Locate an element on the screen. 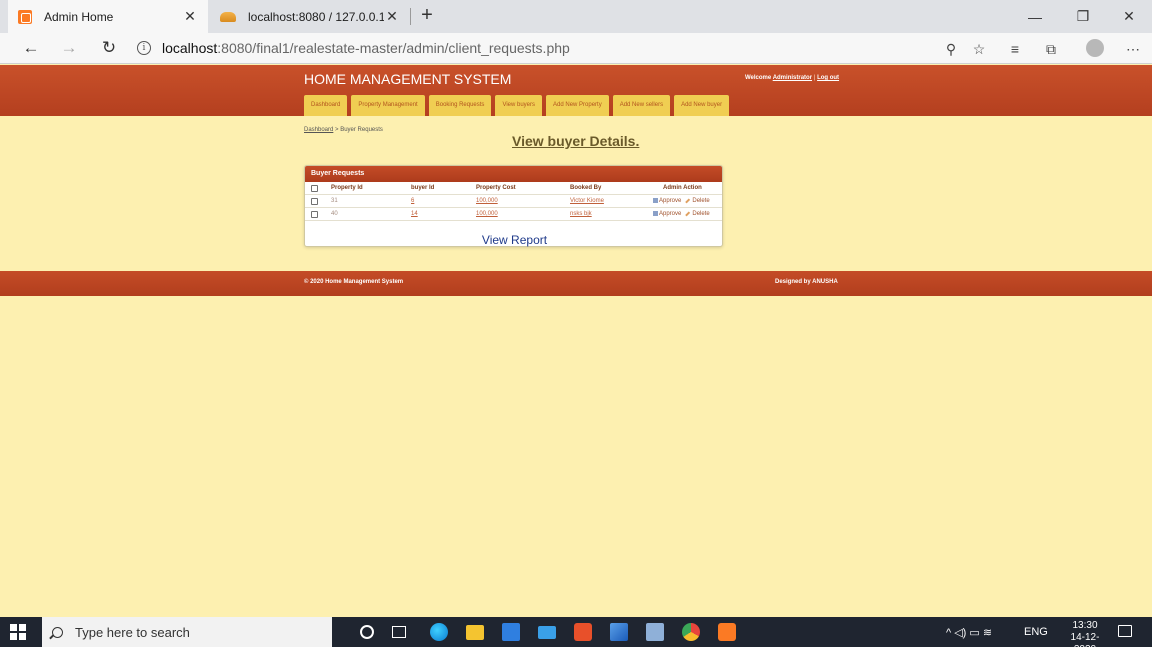 The height and width of the screenshot is (647, 1152). buyer-id-link: 6 is located at coordinates (412, 201).